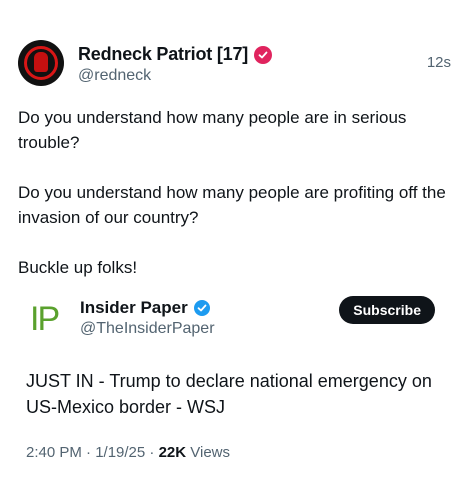 The image size is (469, 500). I want to click on author-row: Redneck Patriot [17], so click(175, 54).